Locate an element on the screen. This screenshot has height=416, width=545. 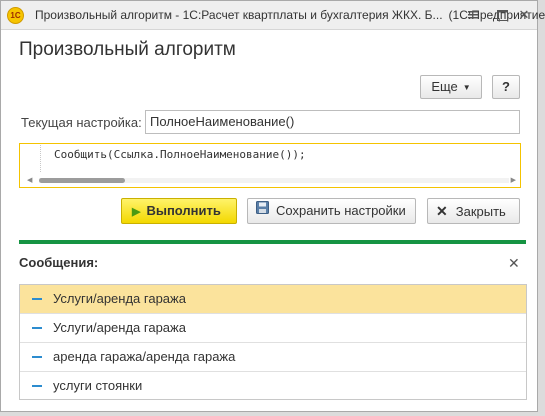
save-settings-button: Сохранить настройки is located at coordinates (331, 211).